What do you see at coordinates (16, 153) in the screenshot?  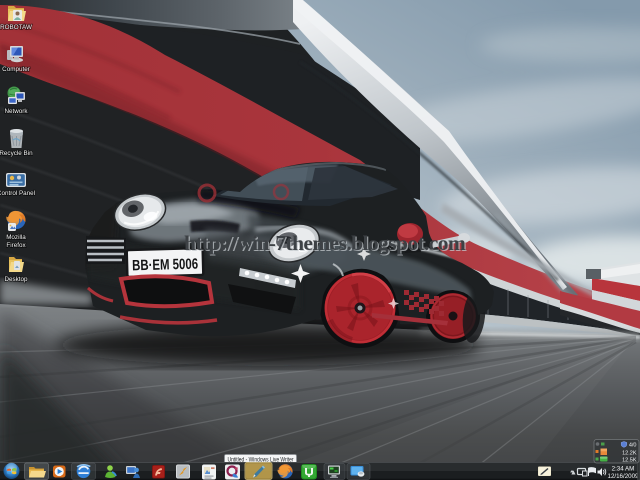 I see `svg-text: Recycle Bin` at bounding box center [16, 153].